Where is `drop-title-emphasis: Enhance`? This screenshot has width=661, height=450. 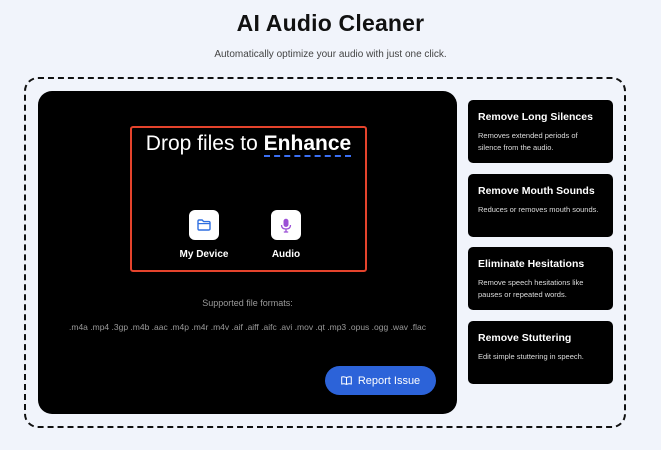
drop-title-emphasis: Enhance is located at coordinates (307, 144).